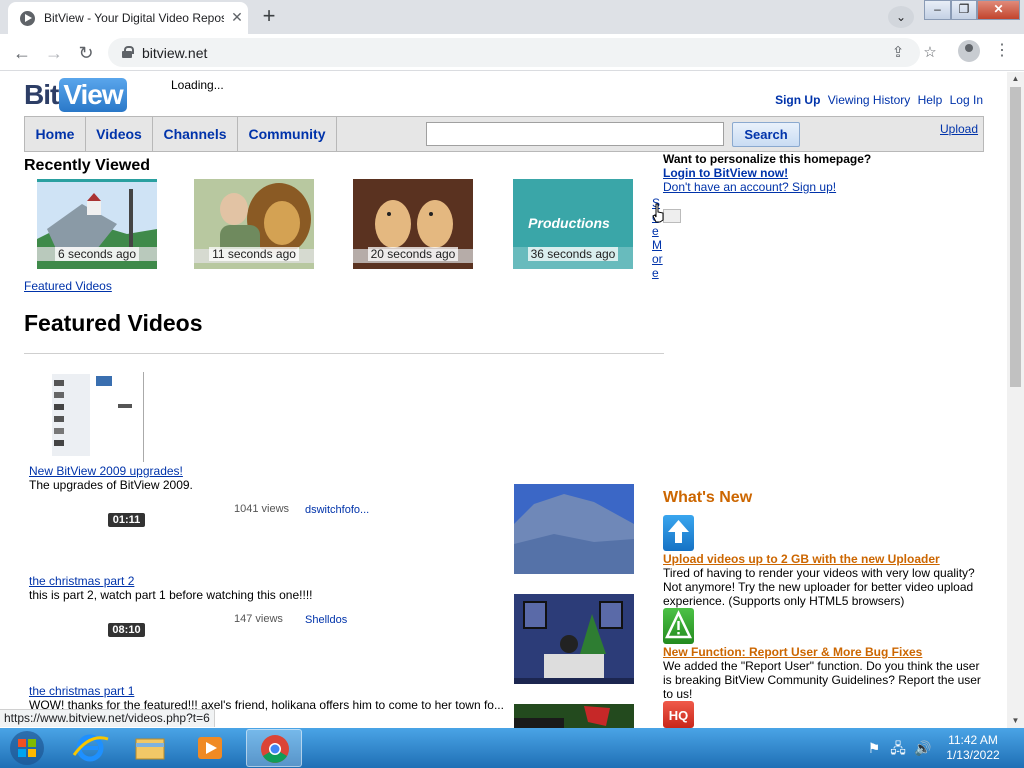  What do you see at coordinates (901, 17) in the screenshot?
I see `tab-search-button: ⌄` at bounding box center [901, 17].